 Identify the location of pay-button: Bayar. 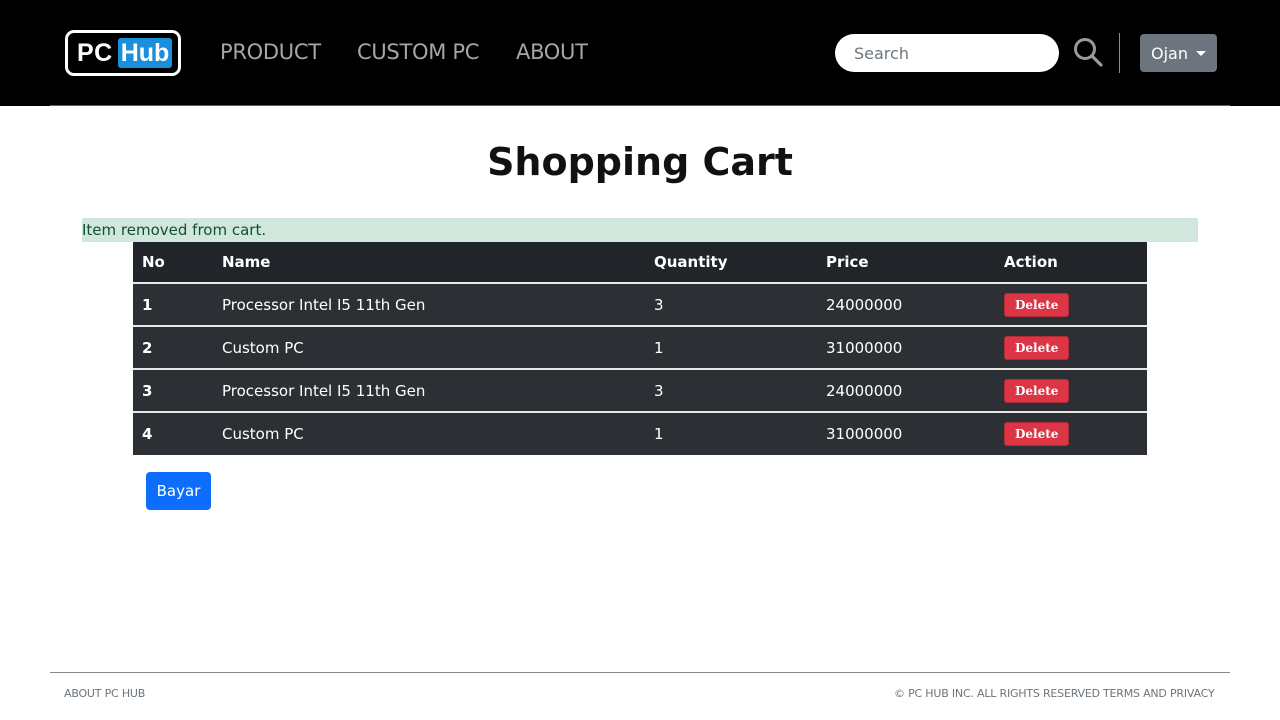
(178, 491).